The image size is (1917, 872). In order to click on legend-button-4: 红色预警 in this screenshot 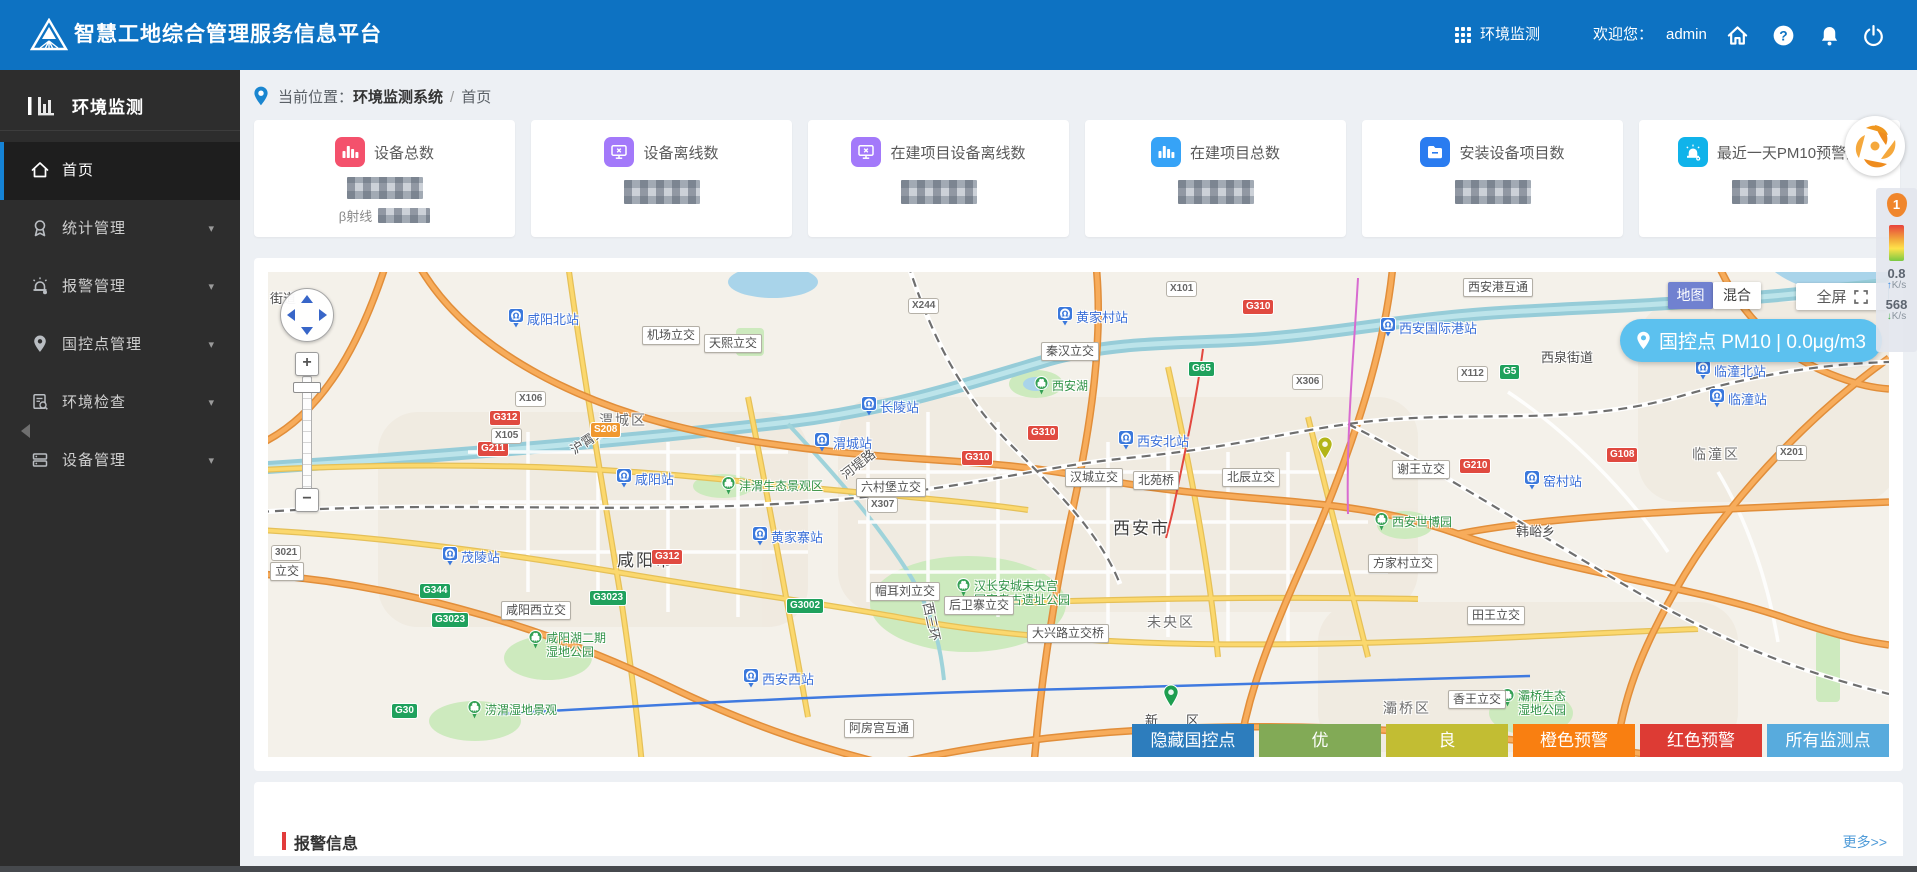, I will do `click(1701, 740)`.